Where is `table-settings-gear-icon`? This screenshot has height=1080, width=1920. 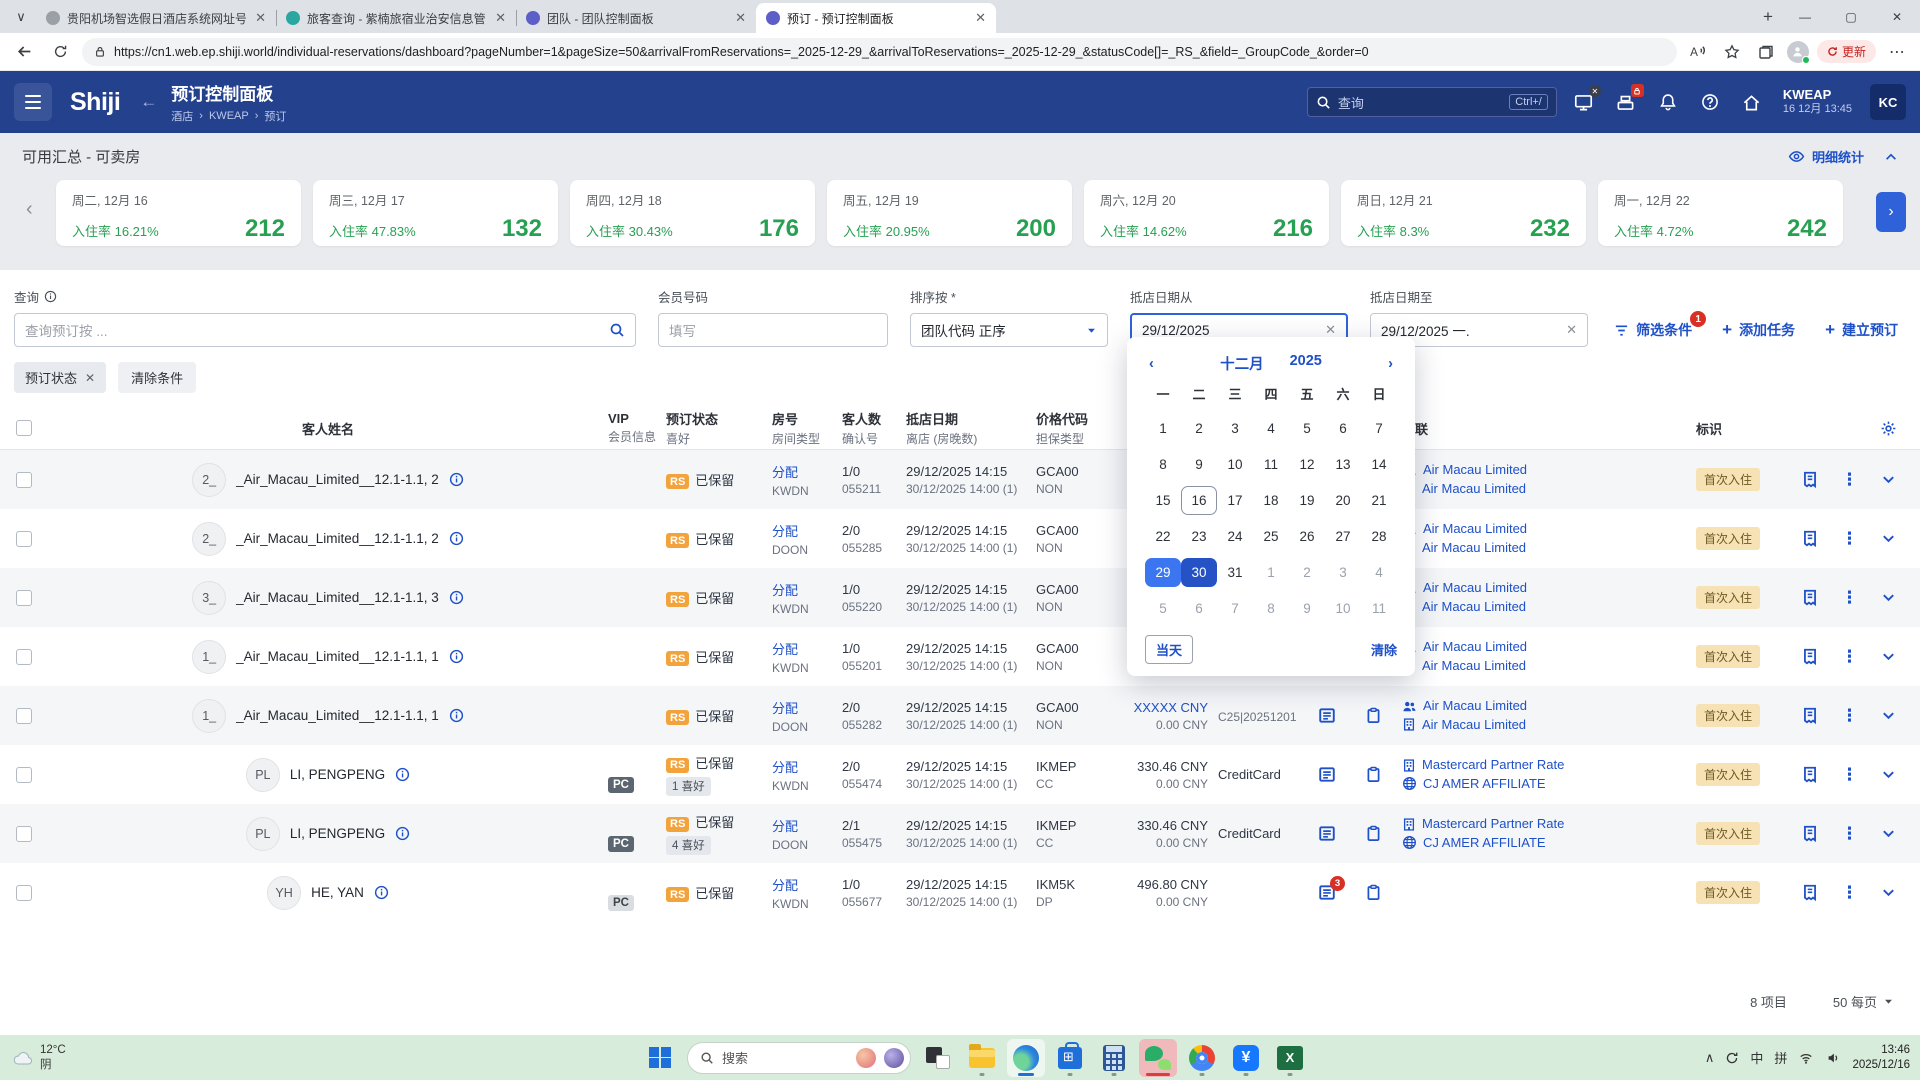
table-settings-gear-icon is located at coordinates (1888, 428).